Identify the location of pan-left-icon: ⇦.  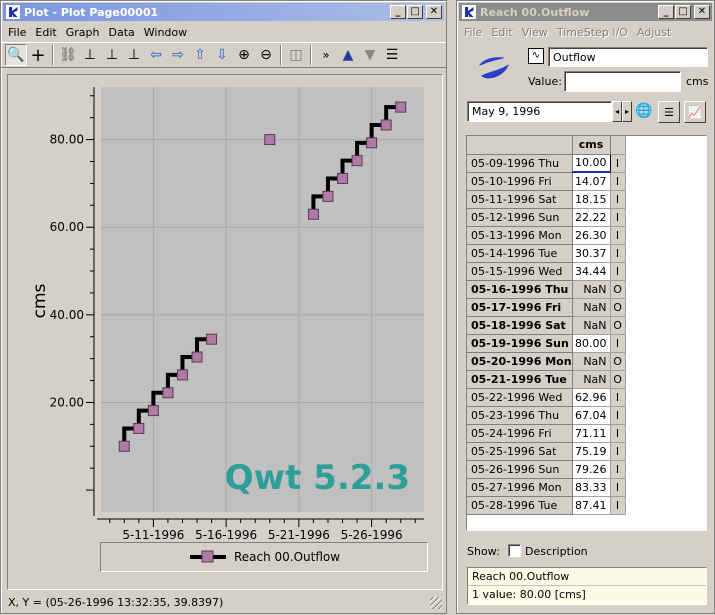
(156, 55).